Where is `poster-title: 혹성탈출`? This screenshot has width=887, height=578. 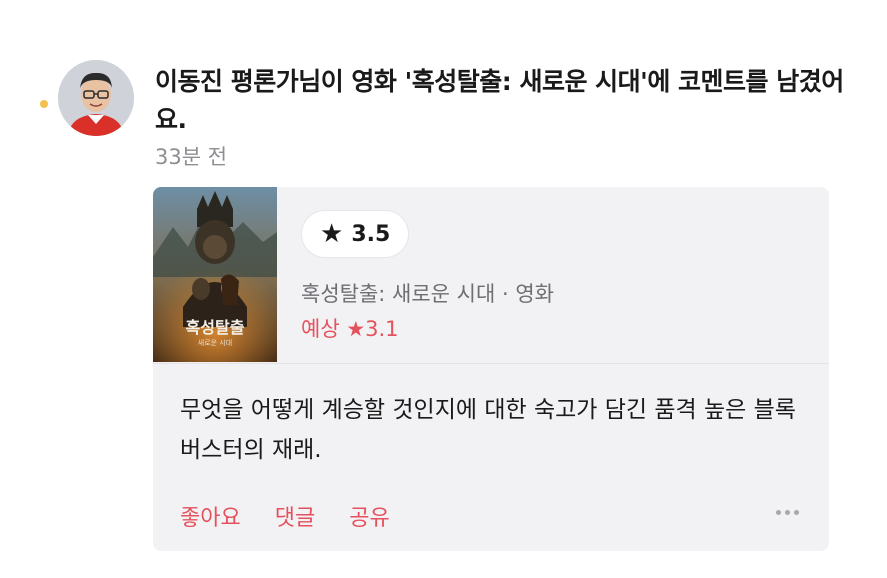 poster-title: 혹성탈출 is located at coordinates (215, 327).